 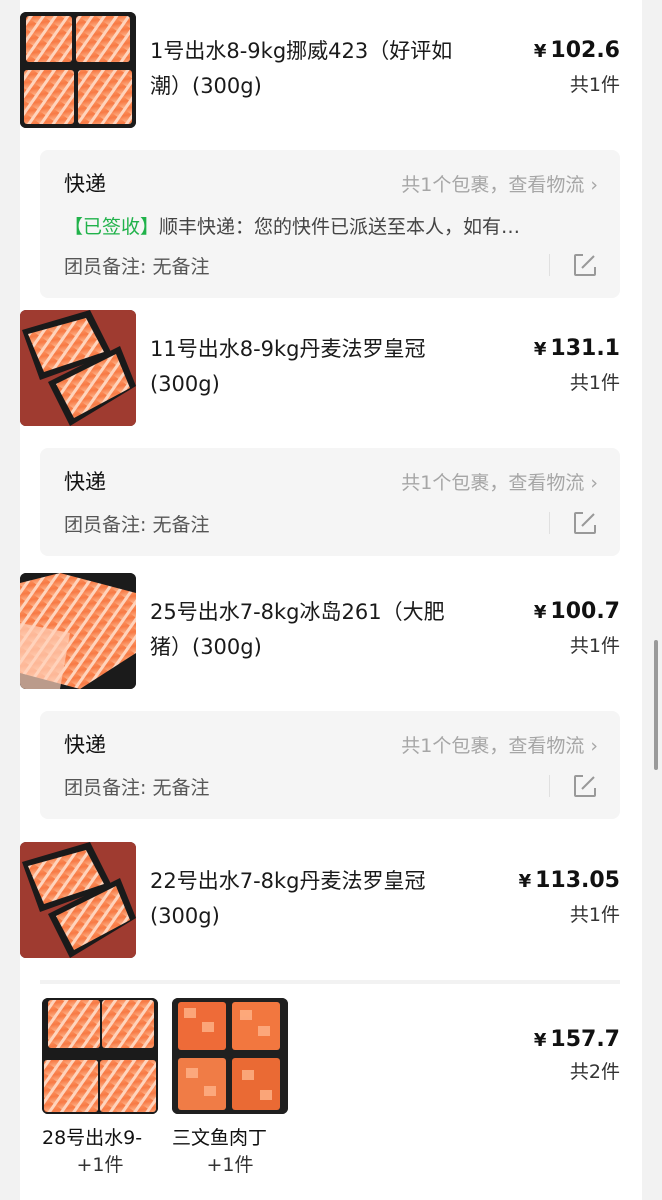 I want to click on product-price: ¥102.6, so click(x=577, y=50).